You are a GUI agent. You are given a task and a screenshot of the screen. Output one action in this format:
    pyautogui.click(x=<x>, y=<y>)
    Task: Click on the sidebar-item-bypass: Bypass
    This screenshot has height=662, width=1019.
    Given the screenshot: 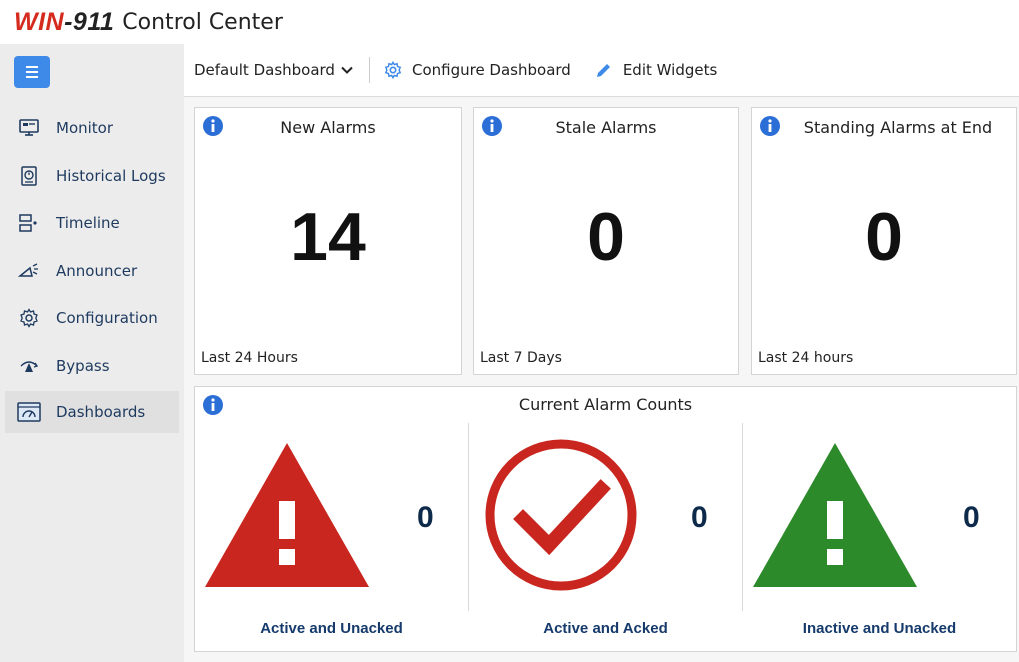 What is the action you would take?
    pyautogui.click(x=92, y=366)
    